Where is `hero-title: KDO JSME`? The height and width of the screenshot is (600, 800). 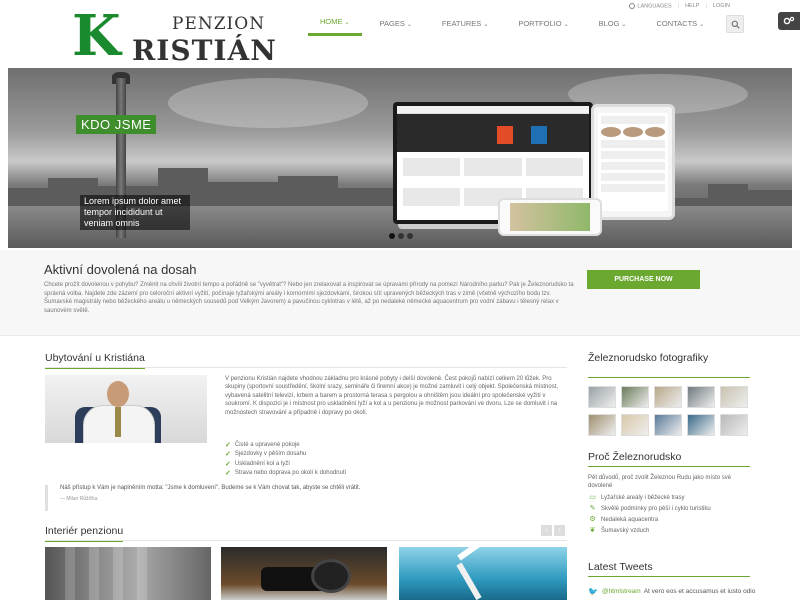
hero-title: KDO JSME is located at coordinates (116, 124).